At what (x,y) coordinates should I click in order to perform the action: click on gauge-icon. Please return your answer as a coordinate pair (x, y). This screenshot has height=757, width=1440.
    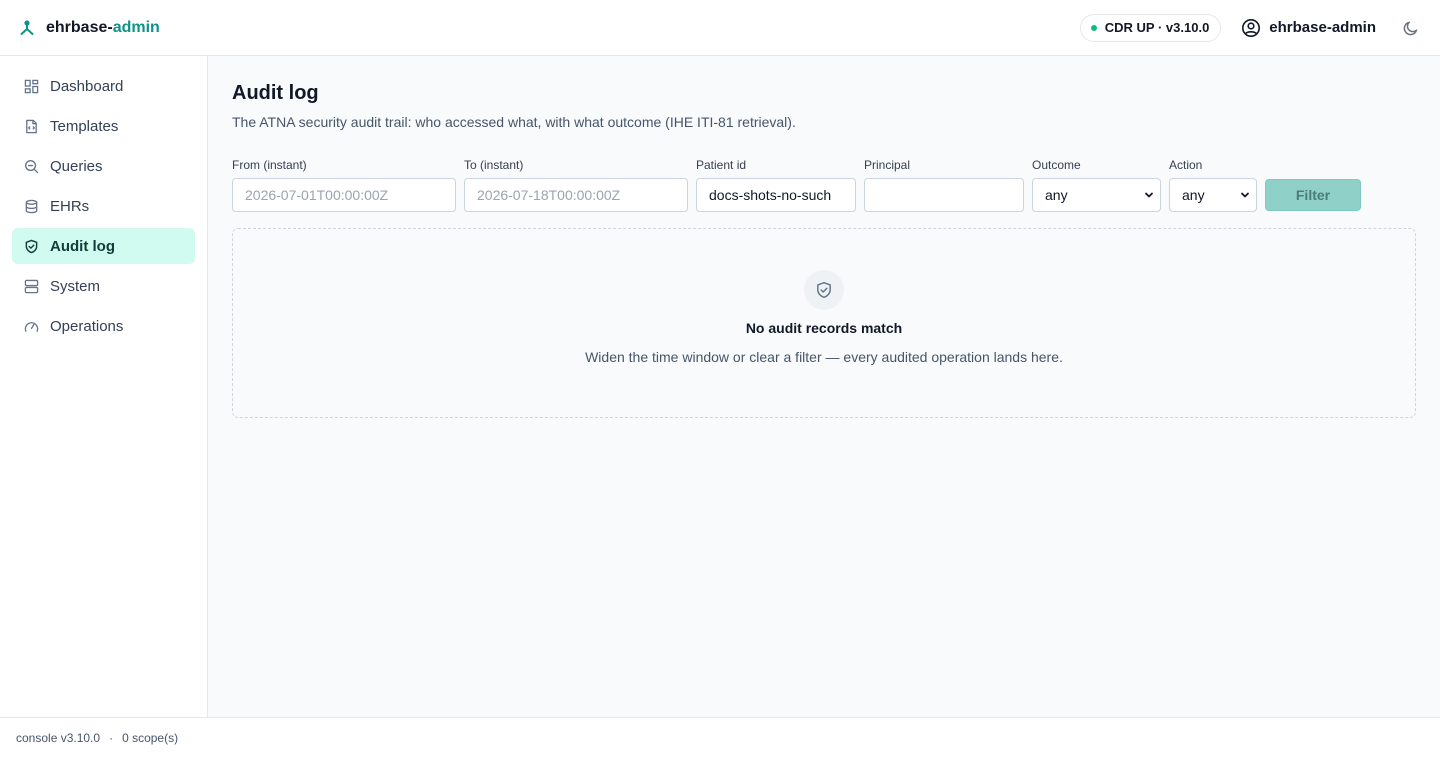
    Looking at the image, I should click on (31, 326).